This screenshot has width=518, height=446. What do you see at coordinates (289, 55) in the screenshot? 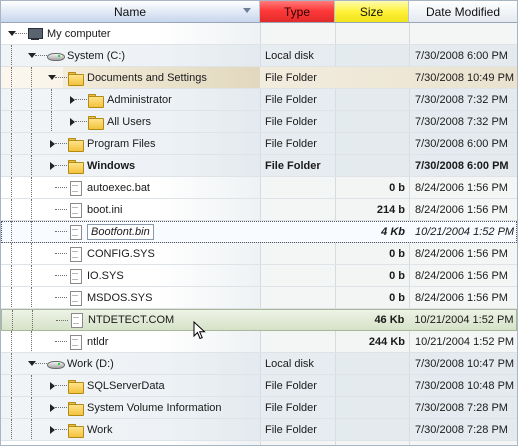
I see `type-cell: Local disk` at bounding box center [289, 55].